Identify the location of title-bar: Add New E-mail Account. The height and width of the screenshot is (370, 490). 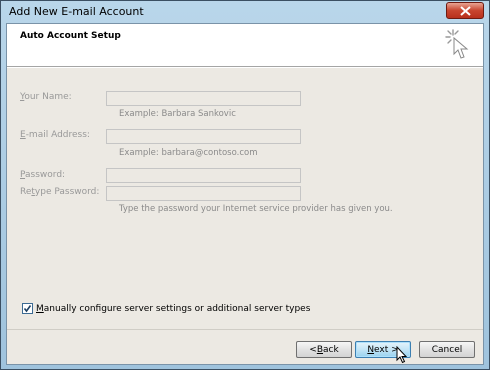
(245, 12).